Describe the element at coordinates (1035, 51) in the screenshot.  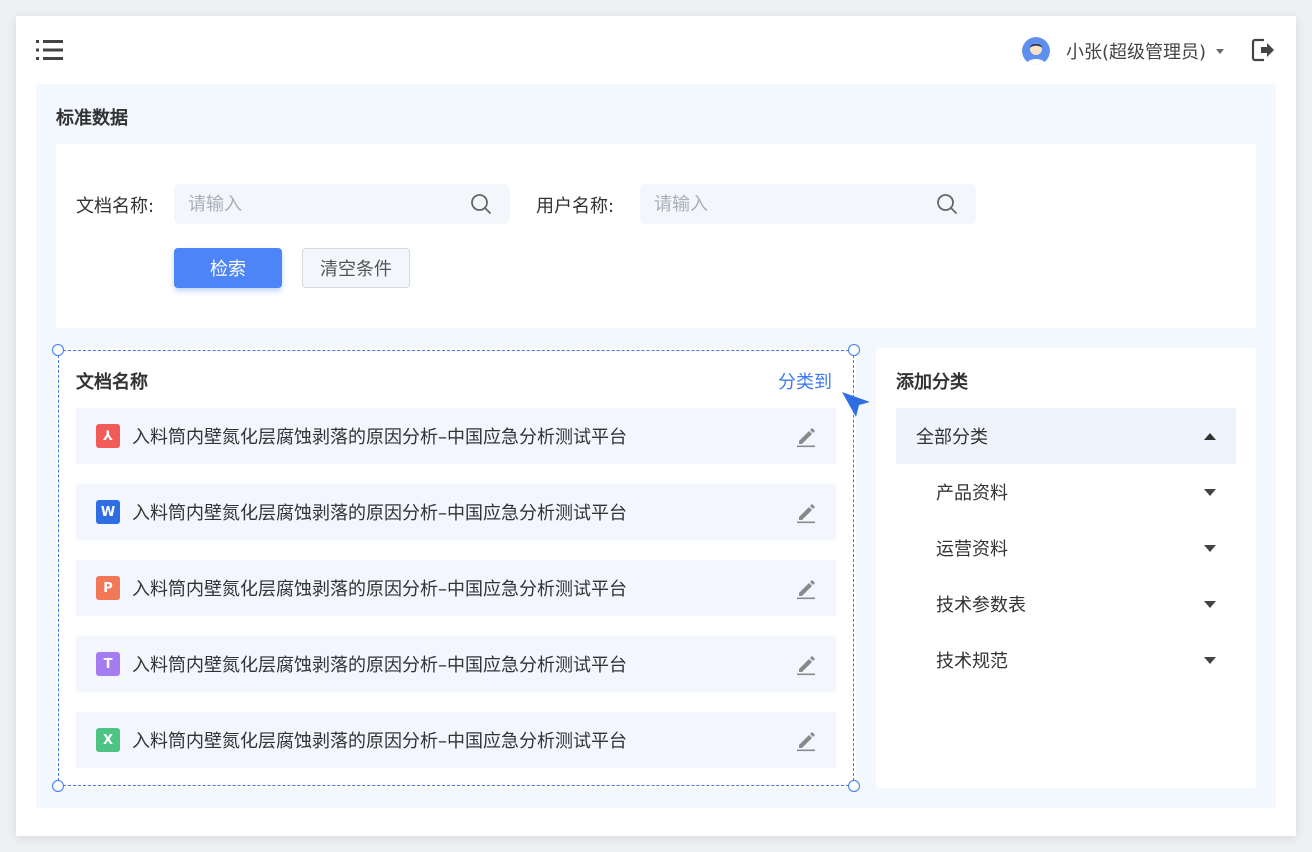
I see `avatar` at that location.